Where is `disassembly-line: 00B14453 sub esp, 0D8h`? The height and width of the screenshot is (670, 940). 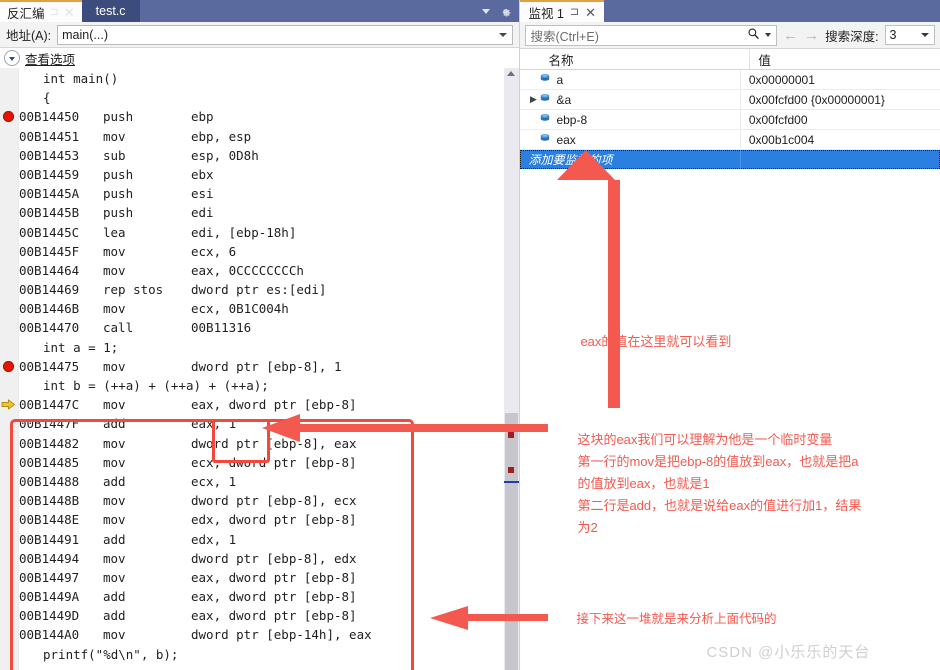 disassembly-line: 00B14453 sub esp, 0D8h is located at coordinates (269, 155).